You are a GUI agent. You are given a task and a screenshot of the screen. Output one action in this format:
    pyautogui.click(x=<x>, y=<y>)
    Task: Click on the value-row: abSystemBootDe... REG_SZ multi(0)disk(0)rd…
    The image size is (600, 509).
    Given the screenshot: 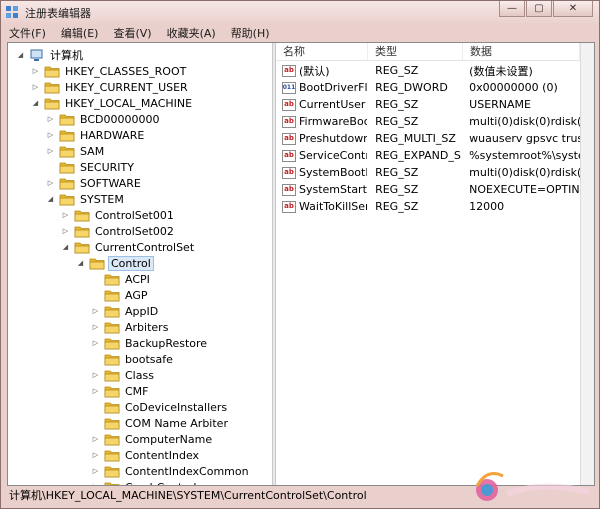 What is the action you would take?
    pyautogui.click(x=428, y=172)
    